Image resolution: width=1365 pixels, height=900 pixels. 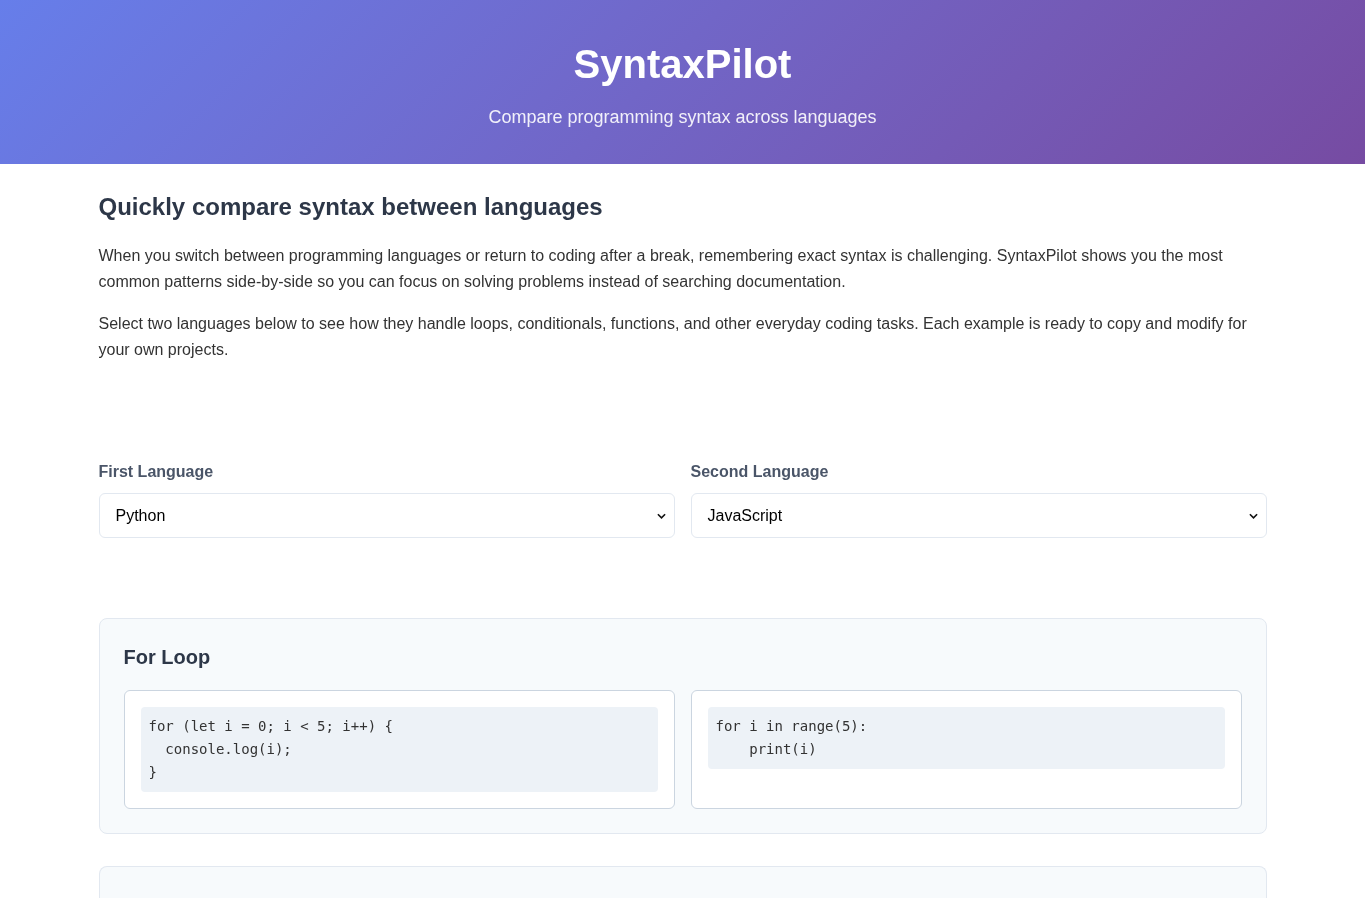 I want to click on comparison-title: For Loop, so click(x=167, y=657).